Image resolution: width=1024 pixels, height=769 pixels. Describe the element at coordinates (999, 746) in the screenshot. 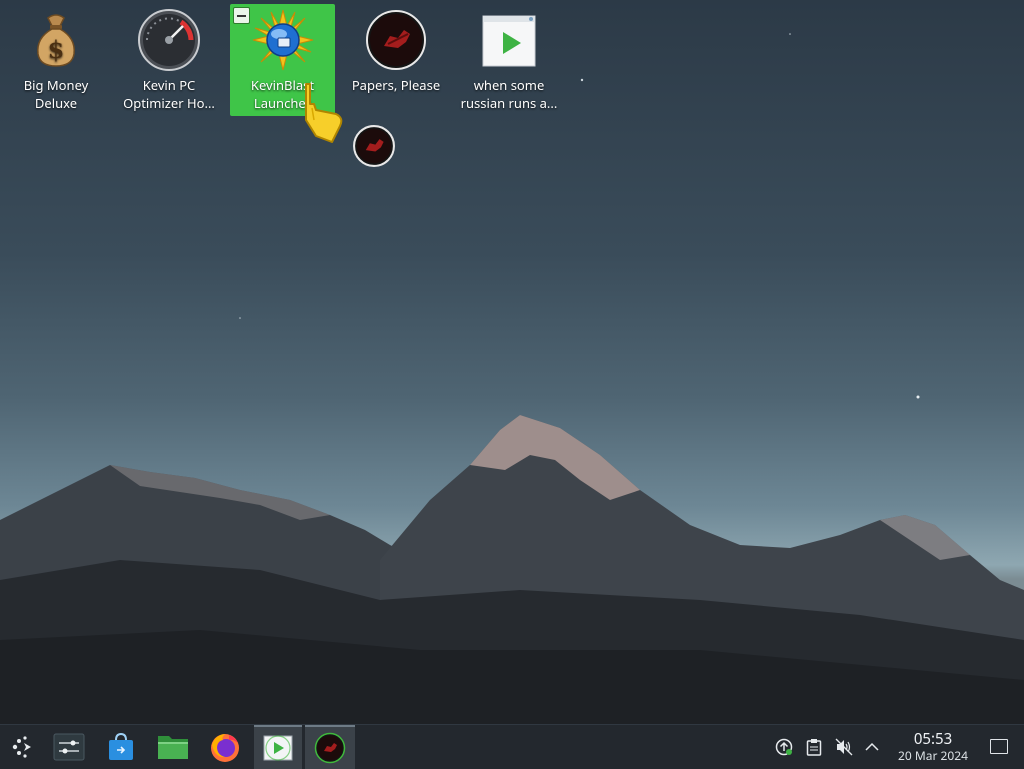

I see `show-desktop-button` at that location.